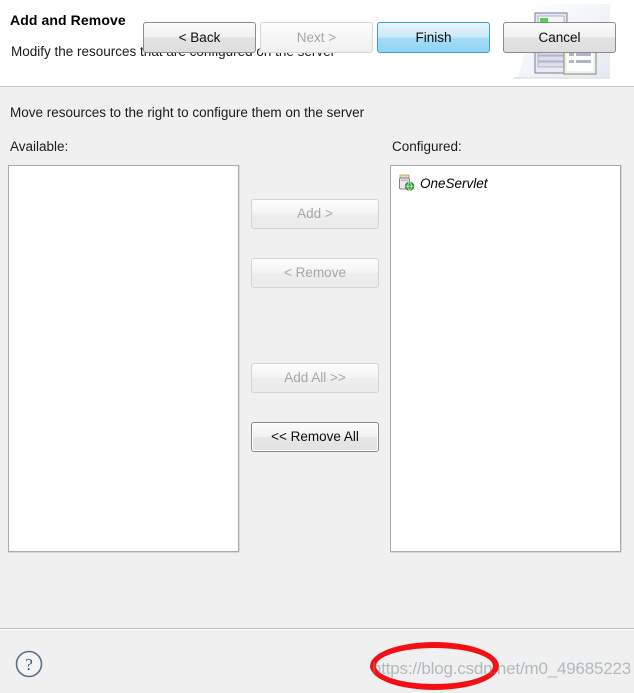 Image resolution: width=634 pixels, height=693 pixels. I want to click on back-button: < Back, so click(199, 37).